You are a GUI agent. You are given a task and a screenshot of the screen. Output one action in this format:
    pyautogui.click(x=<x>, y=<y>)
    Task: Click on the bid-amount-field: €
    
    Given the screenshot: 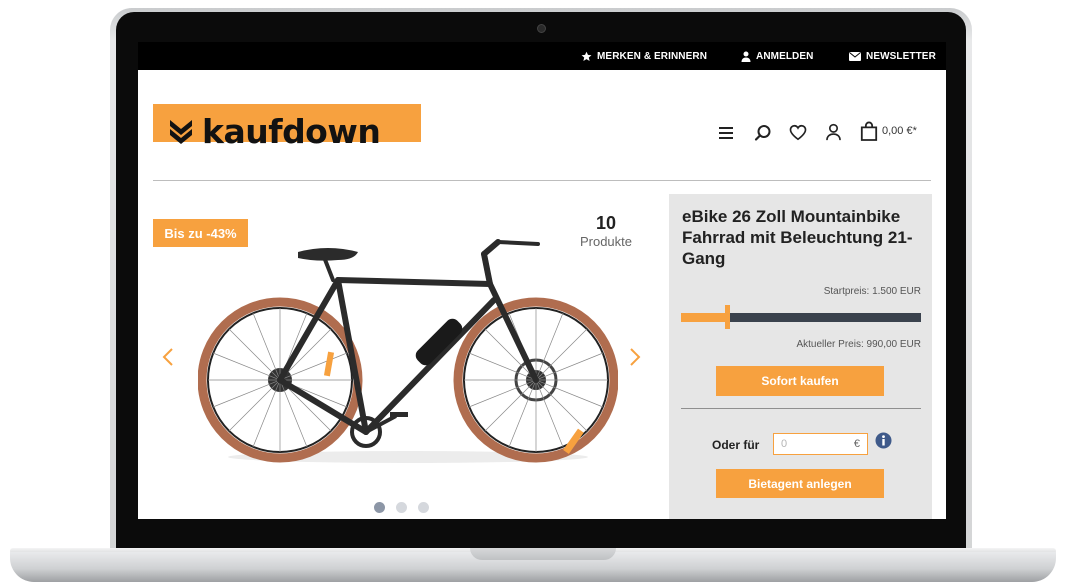 What is the action you would take?
    pyautogui.click(x=820, y=444)
    